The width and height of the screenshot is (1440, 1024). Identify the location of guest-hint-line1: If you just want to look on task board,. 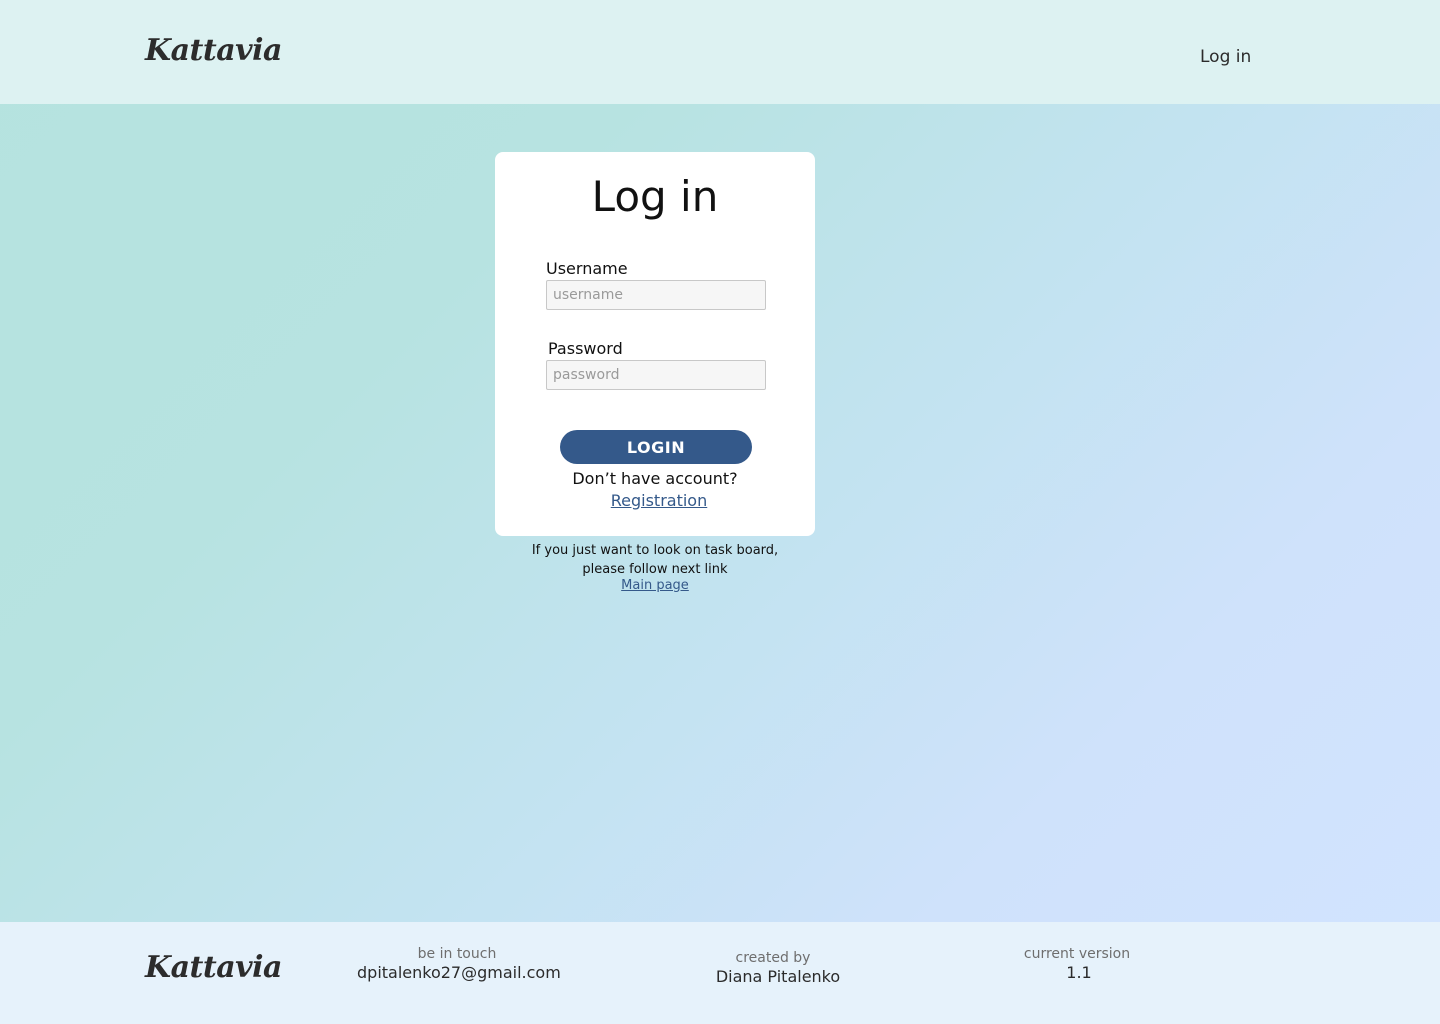
(655, 550).